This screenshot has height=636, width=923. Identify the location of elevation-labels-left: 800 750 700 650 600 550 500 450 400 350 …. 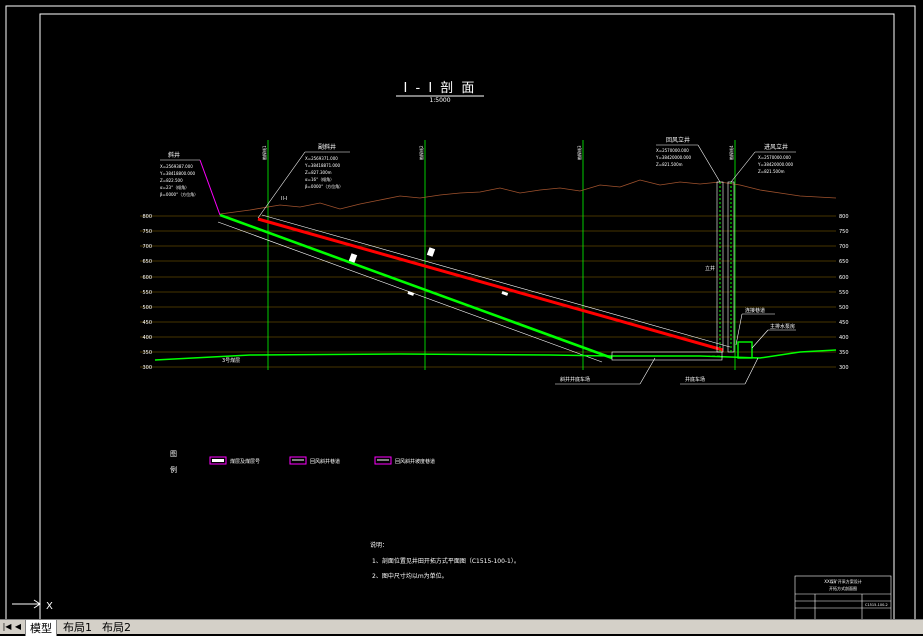
(147, 292).